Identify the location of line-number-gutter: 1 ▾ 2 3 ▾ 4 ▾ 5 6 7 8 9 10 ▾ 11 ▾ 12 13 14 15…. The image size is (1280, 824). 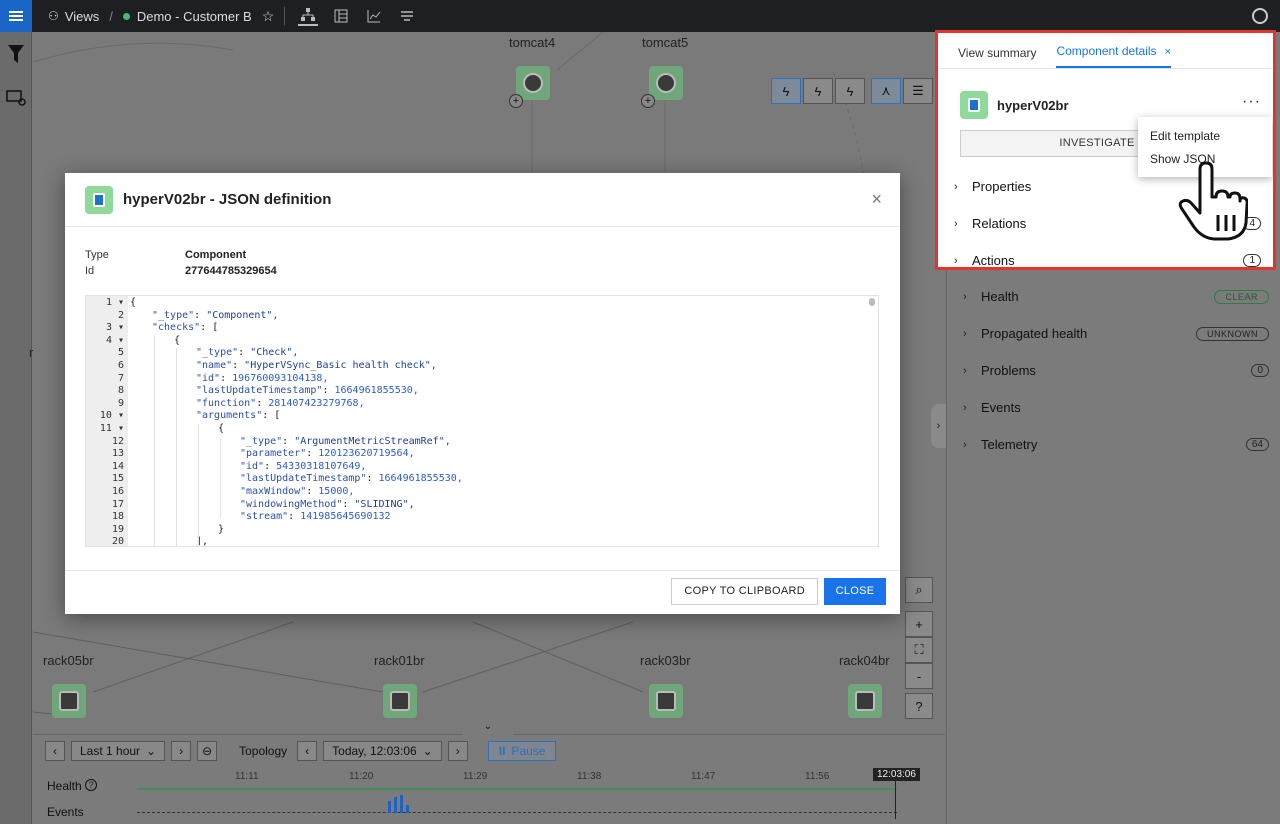
(107, 421).